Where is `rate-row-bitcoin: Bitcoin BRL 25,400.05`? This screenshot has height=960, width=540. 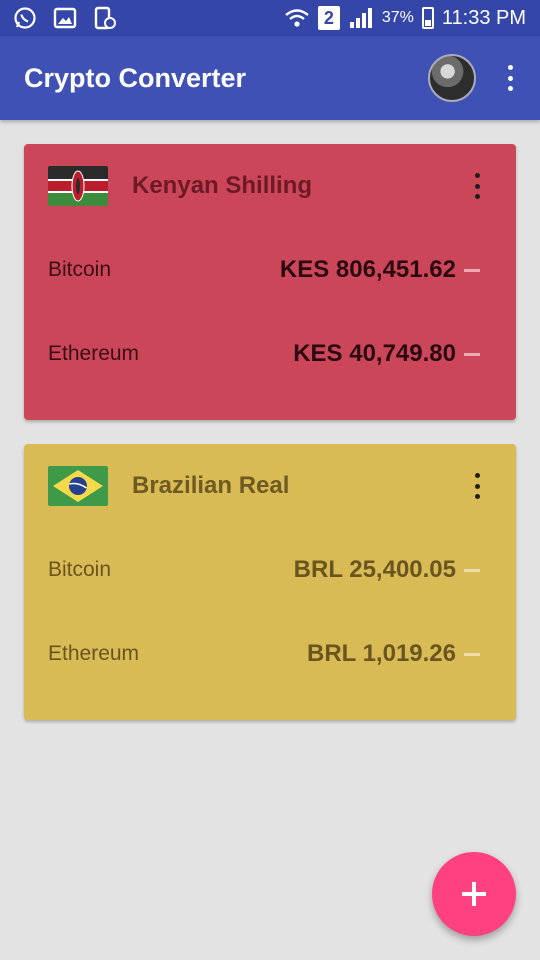
rate-row-bitcoin: Bitcoin BRL 25,400.05 is located at coordinates (270, 570).